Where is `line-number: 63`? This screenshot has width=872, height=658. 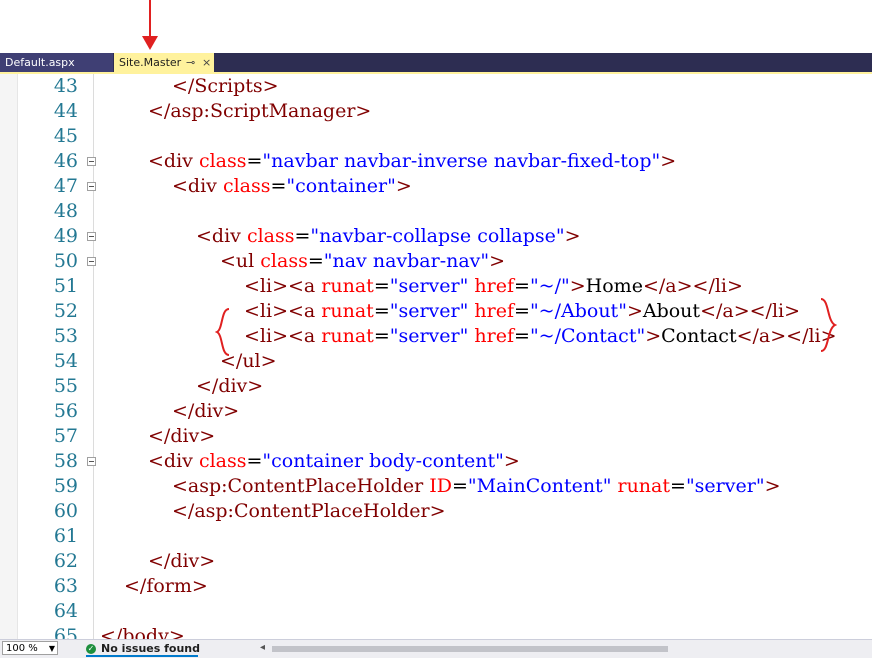
line-number: 63 is located at coordinates (65, 586).